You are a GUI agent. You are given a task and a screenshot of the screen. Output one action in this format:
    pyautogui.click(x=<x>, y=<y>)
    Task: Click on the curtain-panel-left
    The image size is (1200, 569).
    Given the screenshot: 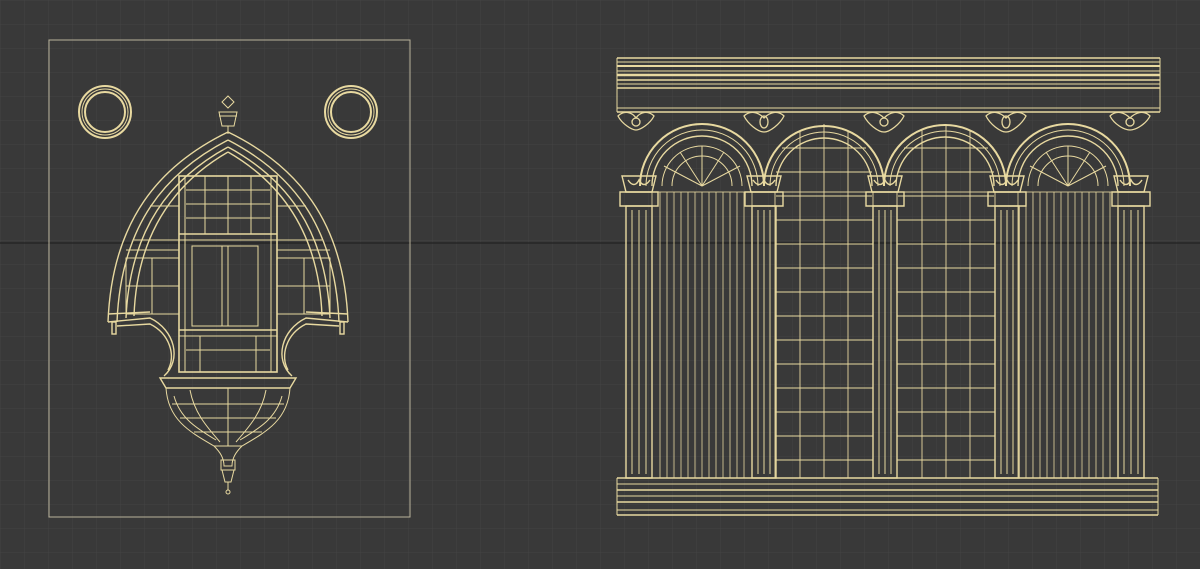 What is the action you would take?
    pyautogui.click(x=702, y=335)
    